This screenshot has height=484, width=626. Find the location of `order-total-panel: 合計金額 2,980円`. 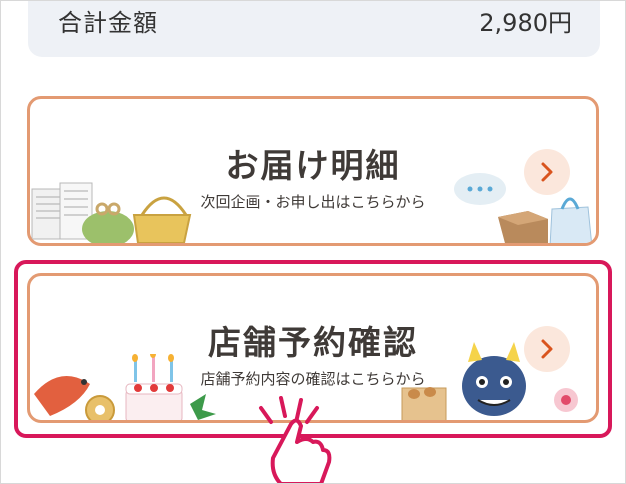

order-total-panel: 合計金額 2,980円 is located at coordinates (314, 29).